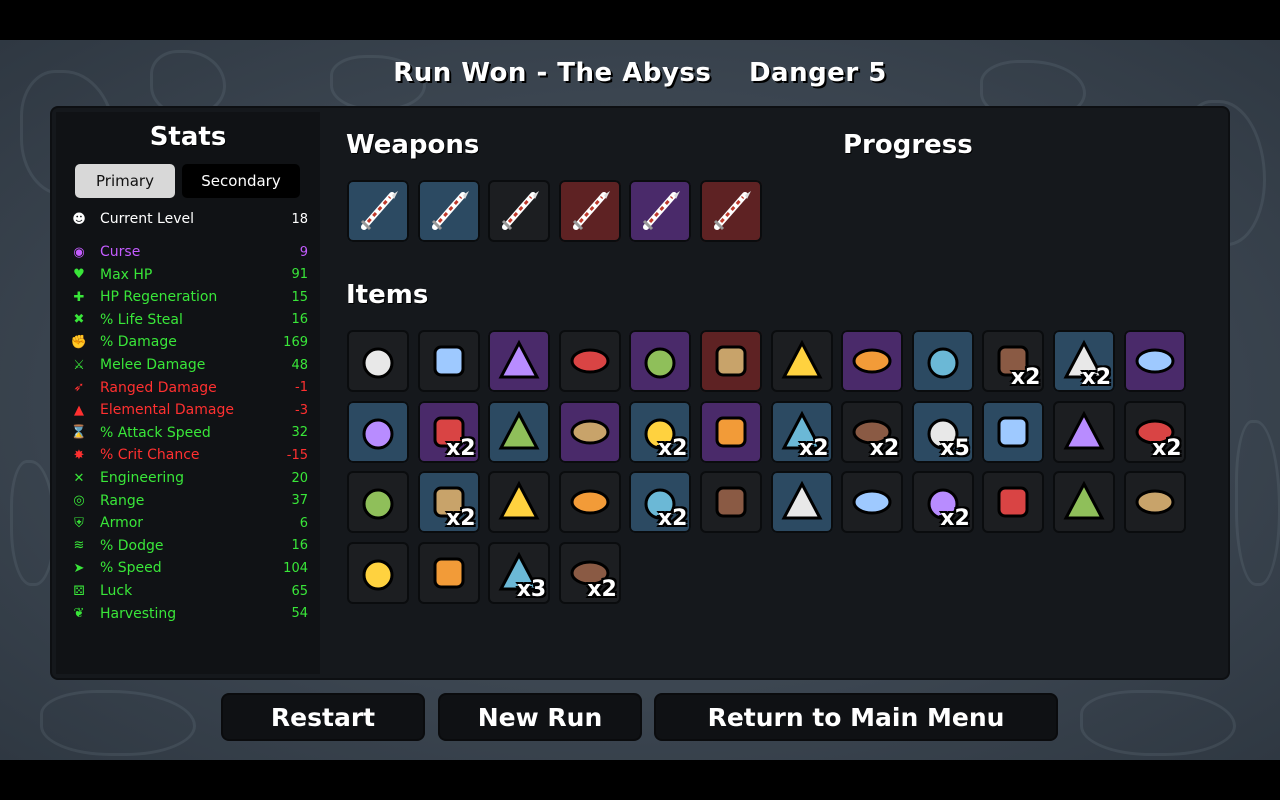  I want to click on stat-label: Harvesting, so click(138, 613).